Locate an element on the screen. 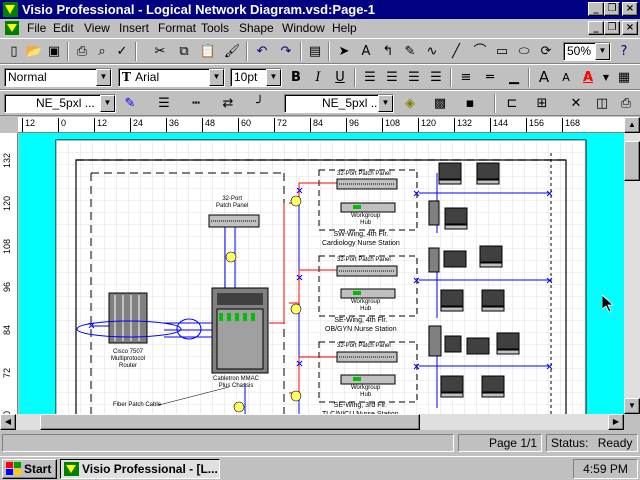 This screenshot has width=640, height=480. open-folder-icon: 📂 is located at coordinates (34, 51).